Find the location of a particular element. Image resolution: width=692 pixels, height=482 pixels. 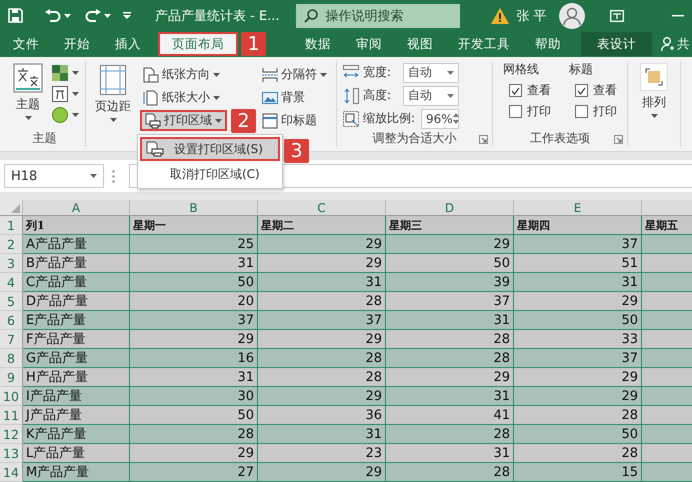

column-header: E is located at coordinates (578, 208).